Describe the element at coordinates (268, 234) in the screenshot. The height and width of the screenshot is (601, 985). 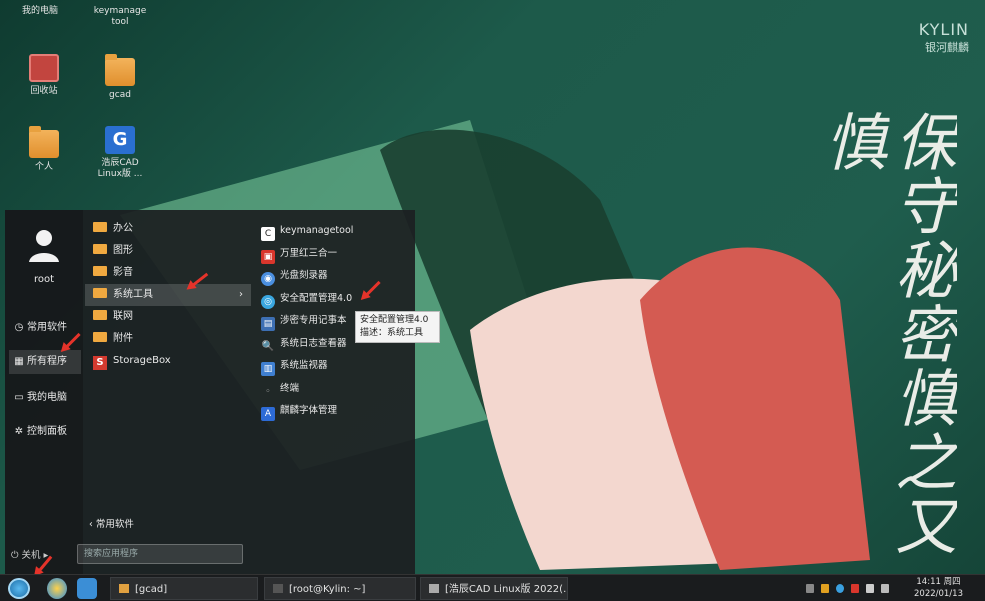
I see `keymanagetool-icon: C` at that location.